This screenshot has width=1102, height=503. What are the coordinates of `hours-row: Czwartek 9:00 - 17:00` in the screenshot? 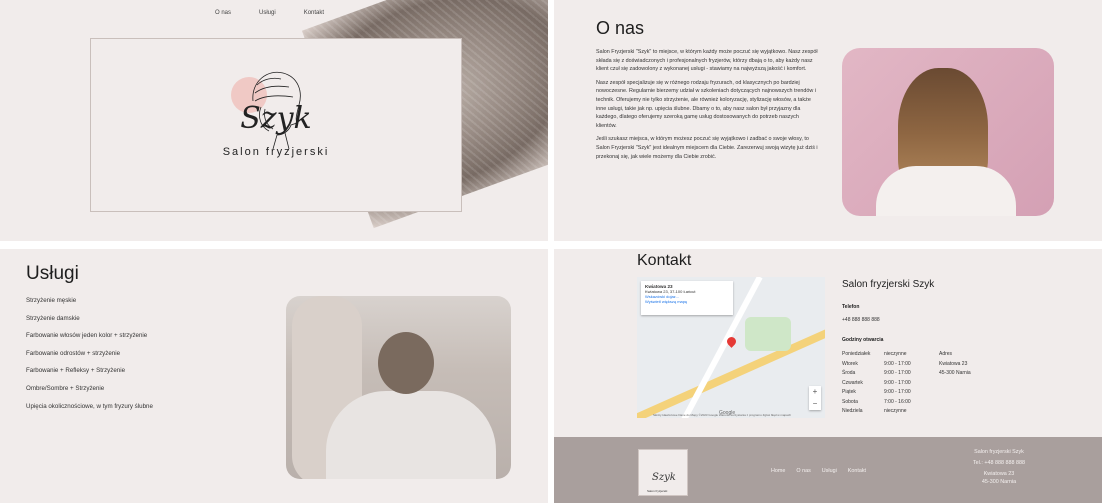 It's located at (920, 385).